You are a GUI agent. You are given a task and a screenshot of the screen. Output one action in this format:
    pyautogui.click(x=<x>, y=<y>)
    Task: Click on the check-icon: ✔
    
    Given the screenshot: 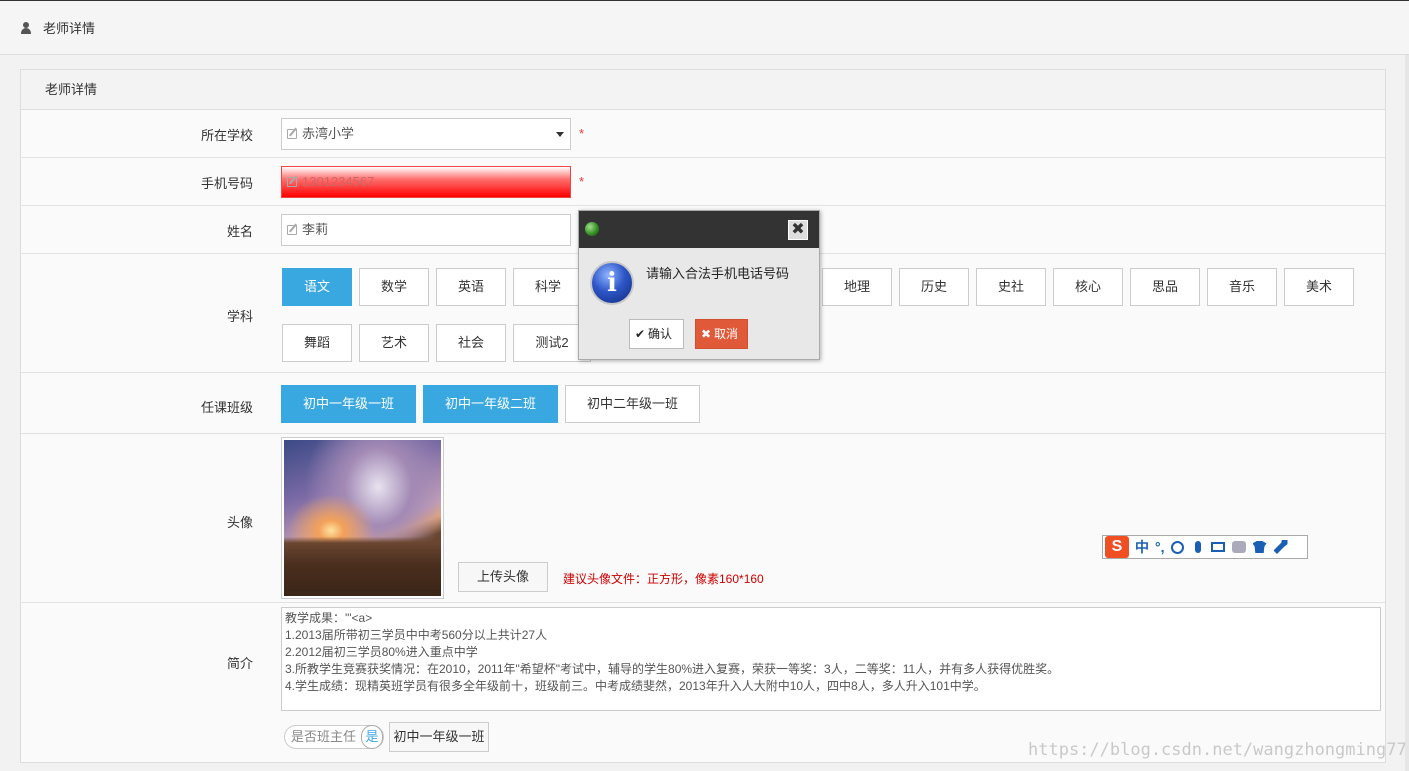 What is the action you would take?
    pyautogui.click(x=640, y=334)
    